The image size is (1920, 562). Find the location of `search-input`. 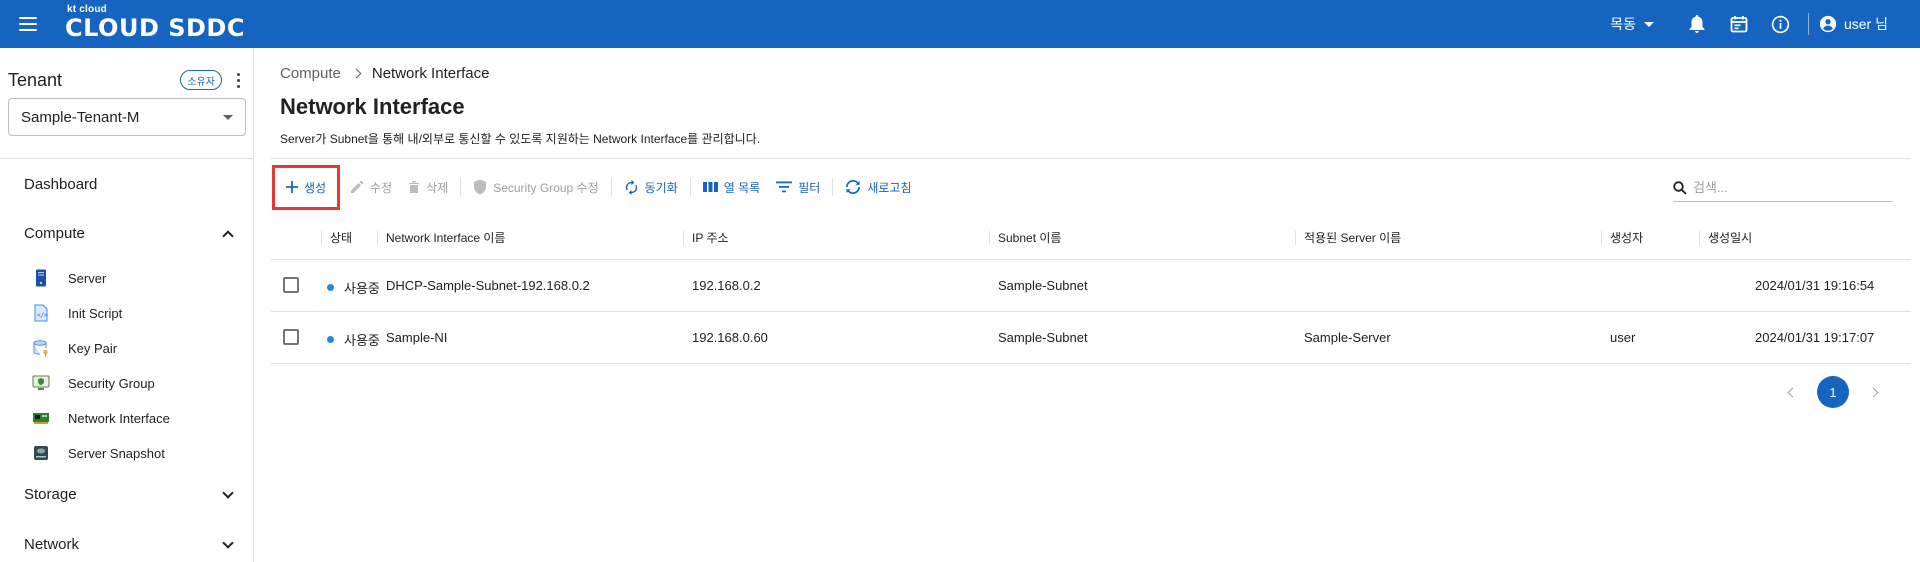

search-input is located at coordinates (1783, 187).